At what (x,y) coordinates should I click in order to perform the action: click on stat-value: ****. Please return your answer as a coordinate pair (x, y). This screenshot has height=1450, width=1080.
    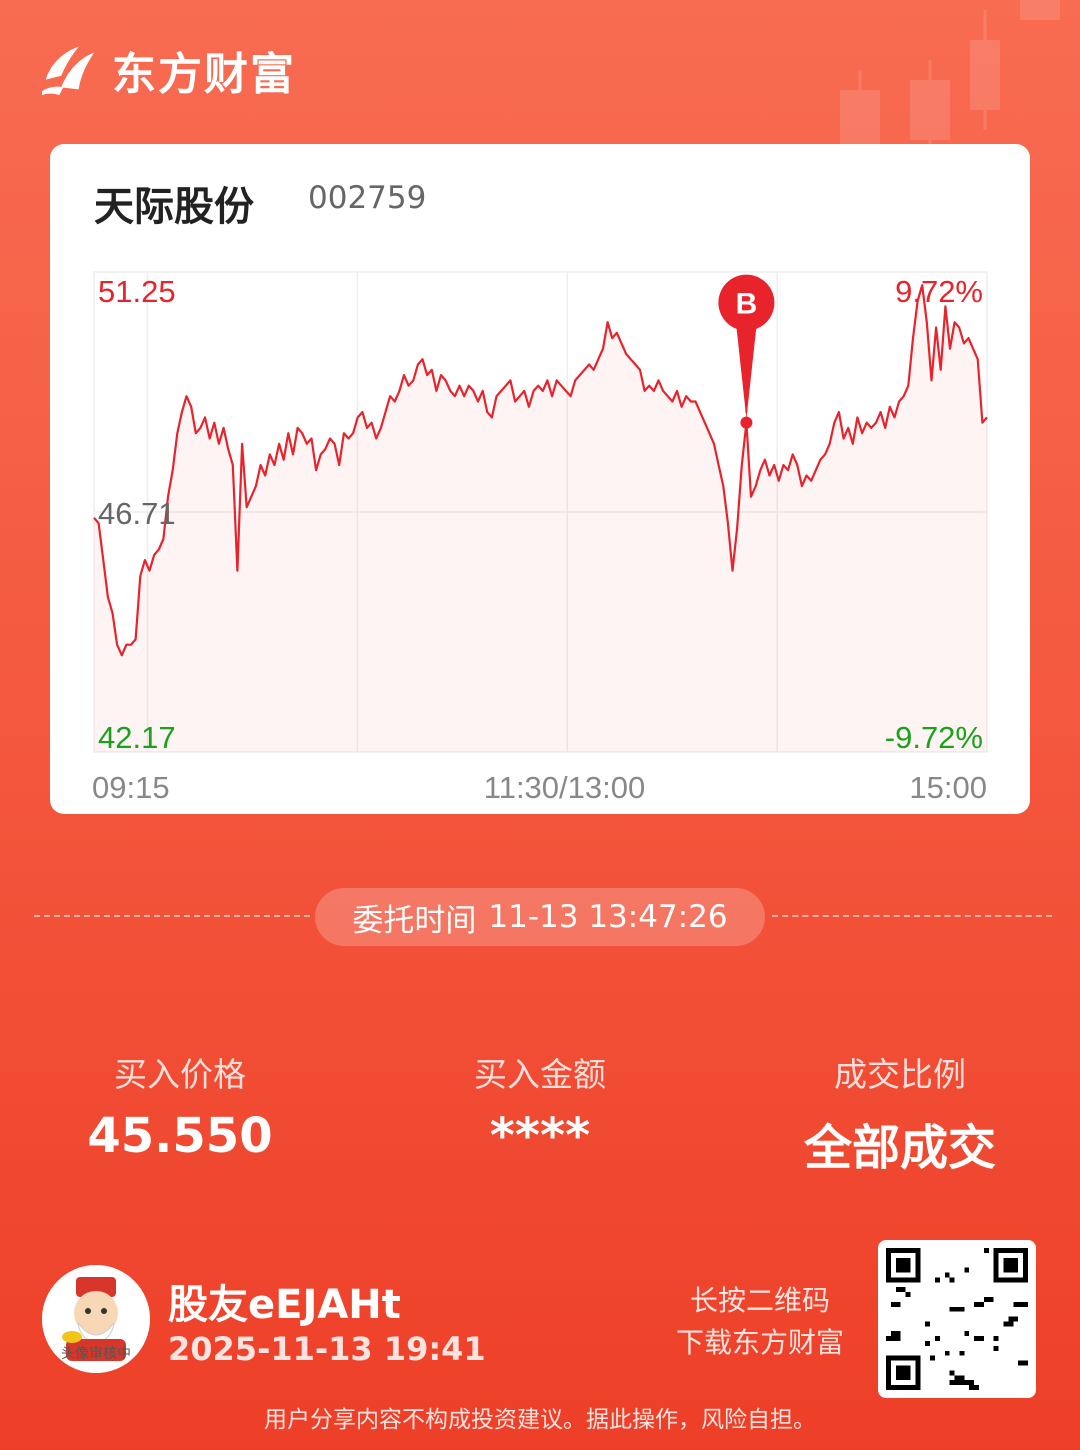
    Looking at the image, I should click on (540, 1136).